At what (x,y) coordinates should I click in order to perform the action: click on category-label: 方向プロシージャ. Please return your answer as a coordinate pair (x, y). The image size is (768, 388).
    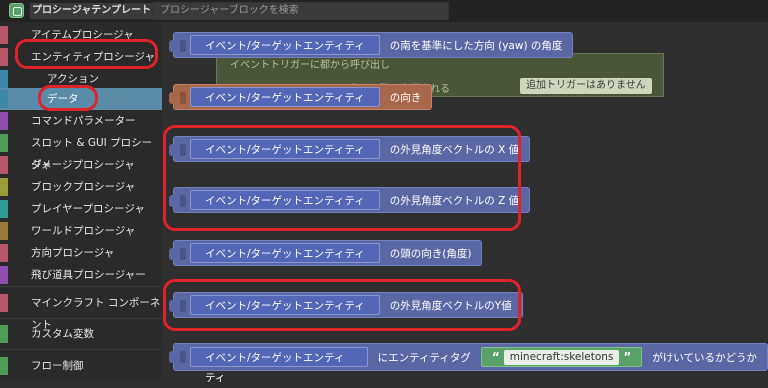
    Looking at the image, I should click on (73, 253).